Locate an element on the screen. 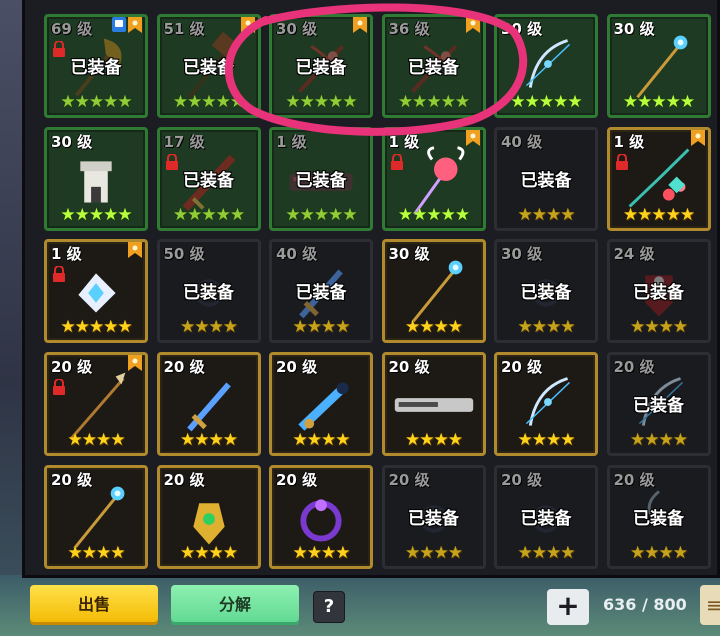  disassemble-button: 分解 is located at coordinates (235, 605).